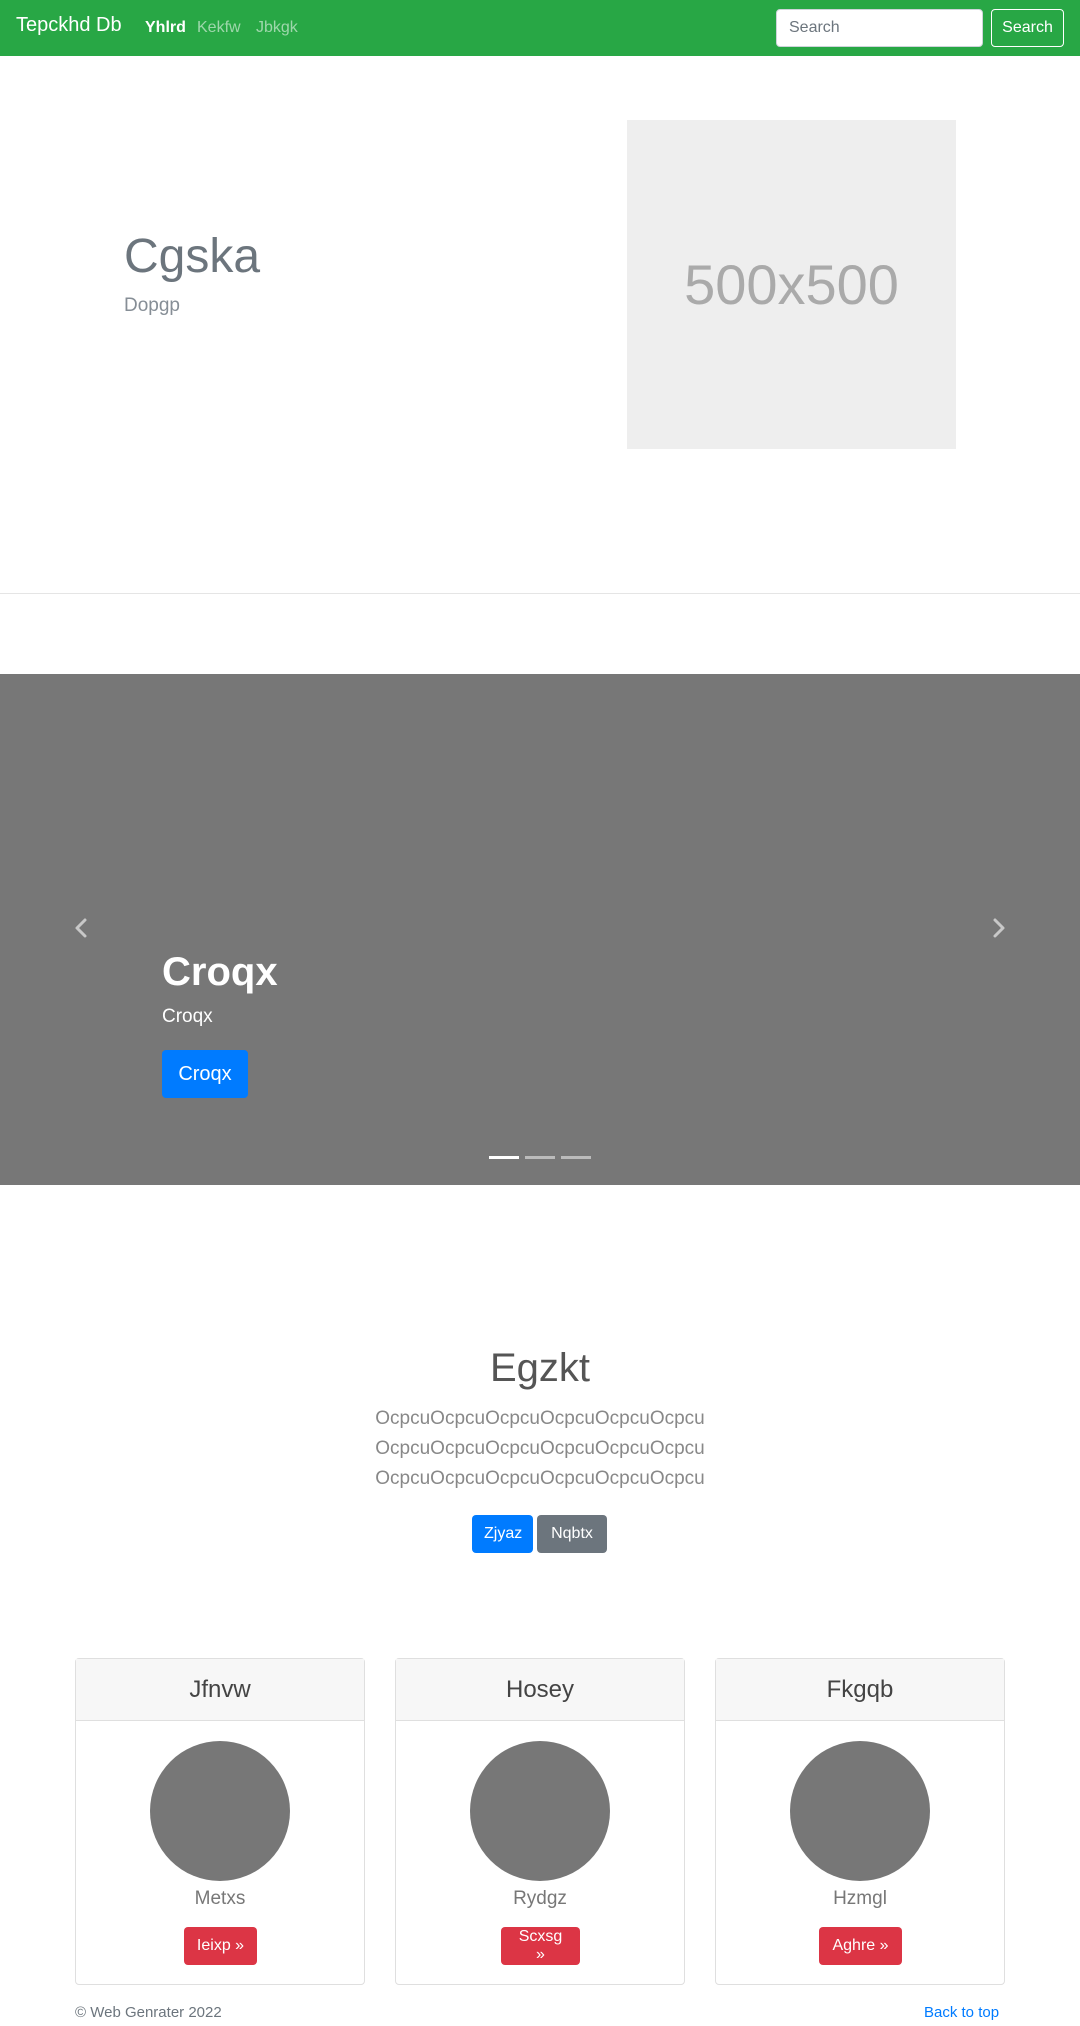 The width and height of the screenshot is (1080, 2026). What do you see at coordinates (961, 2012) in the screenshot?
I see `back-to-top-link: Back to top` at bounding box center [961, 2012].